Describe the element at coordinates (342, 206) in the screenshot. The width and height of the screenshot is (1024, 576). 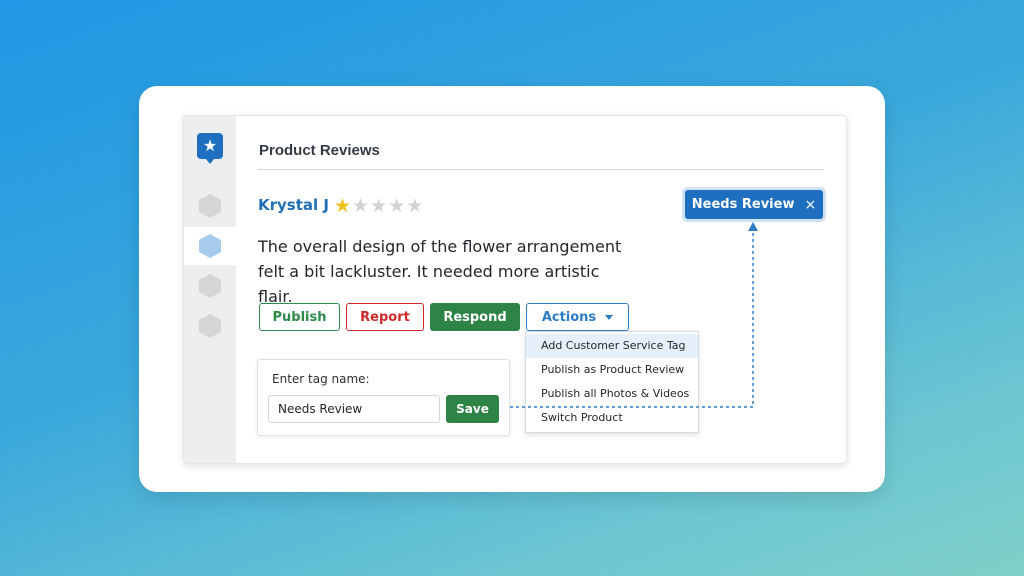
I see `star-filled-icon: ★` at that location.